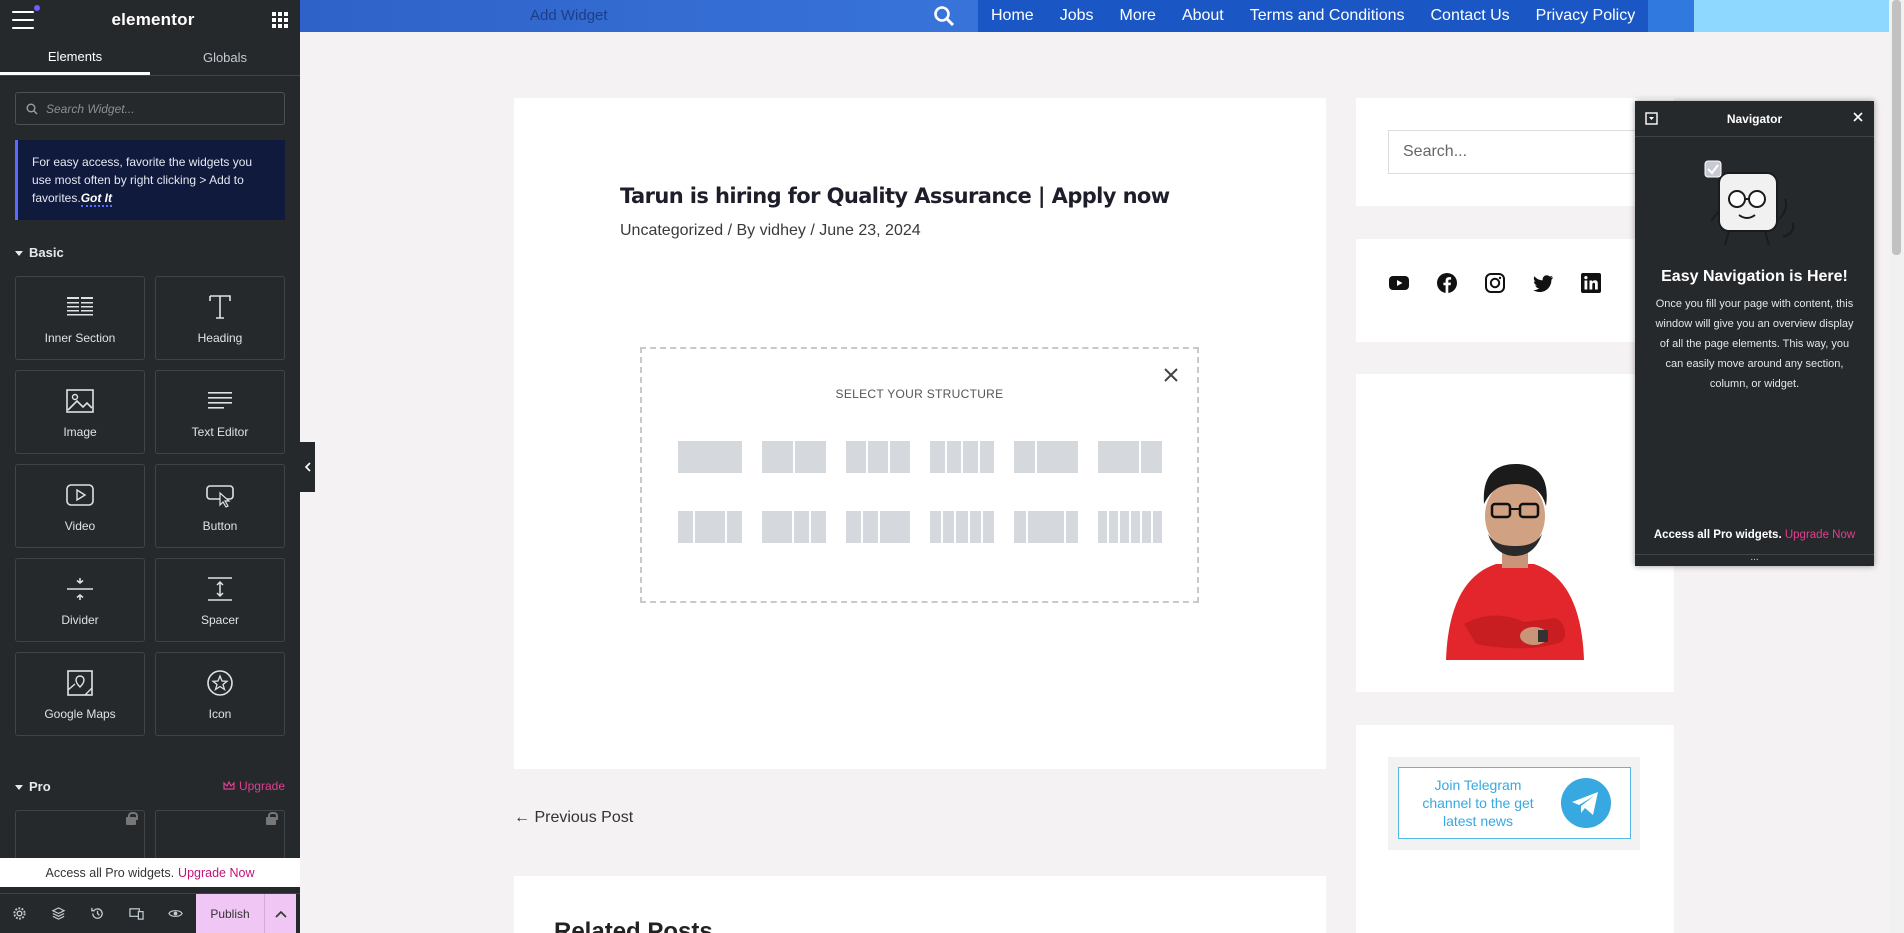 The width and height of the screenshot is (1904, 933). I want to click on previous-post-link: ← Previous Post, so click(573, 818).